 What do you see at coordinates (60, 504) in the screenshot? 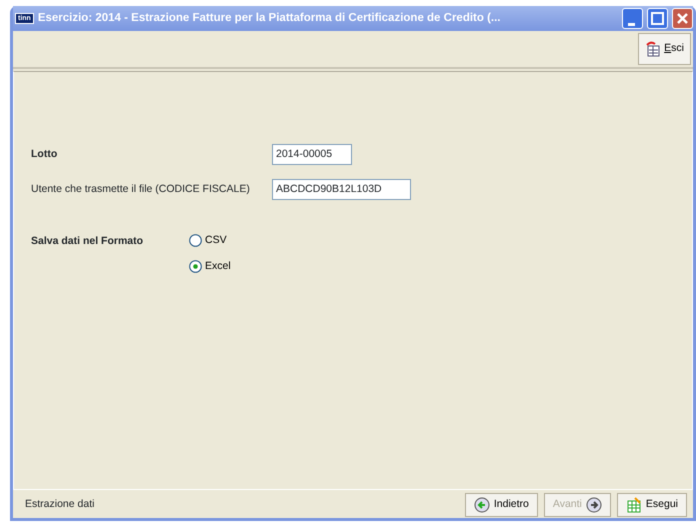
I see `status-text: Estrazione dati` at bounding box center [60, 504].